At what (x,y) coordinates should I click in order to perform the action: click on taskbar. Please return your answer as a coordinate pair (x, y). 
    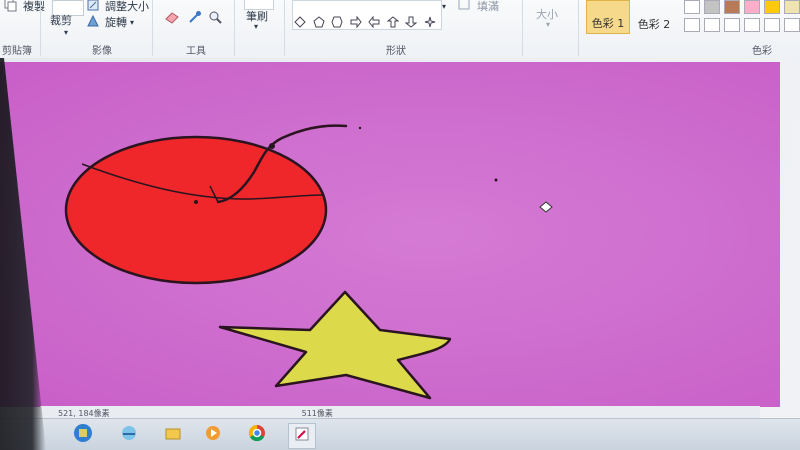
    Looking at the image, I should click on (400, 434).